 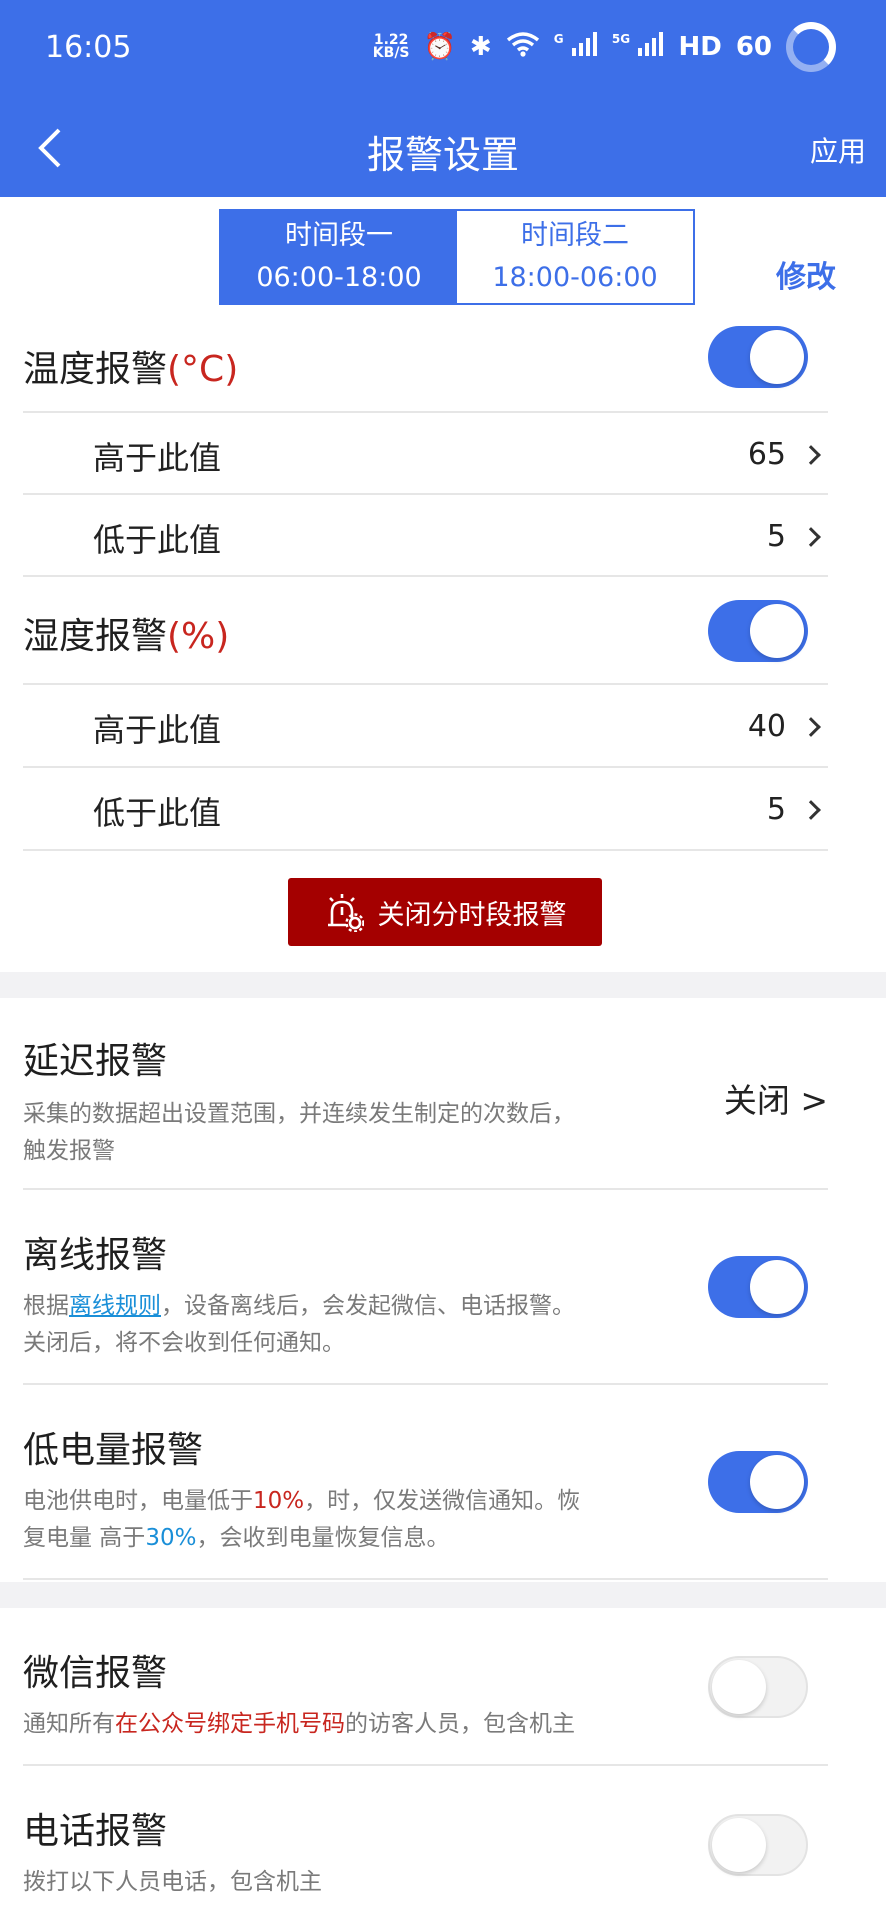 What do you see at coordinates (776, 1098) in the screenshot?
I see `delay-alarm-value: 关闭 >` at bounding box center [776, 1098].